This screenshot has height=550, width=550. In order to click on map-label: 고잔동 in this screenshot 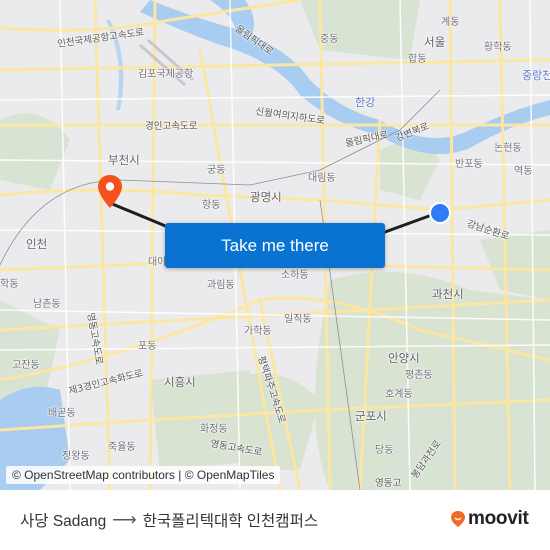, I will do `click(26, 365)`.